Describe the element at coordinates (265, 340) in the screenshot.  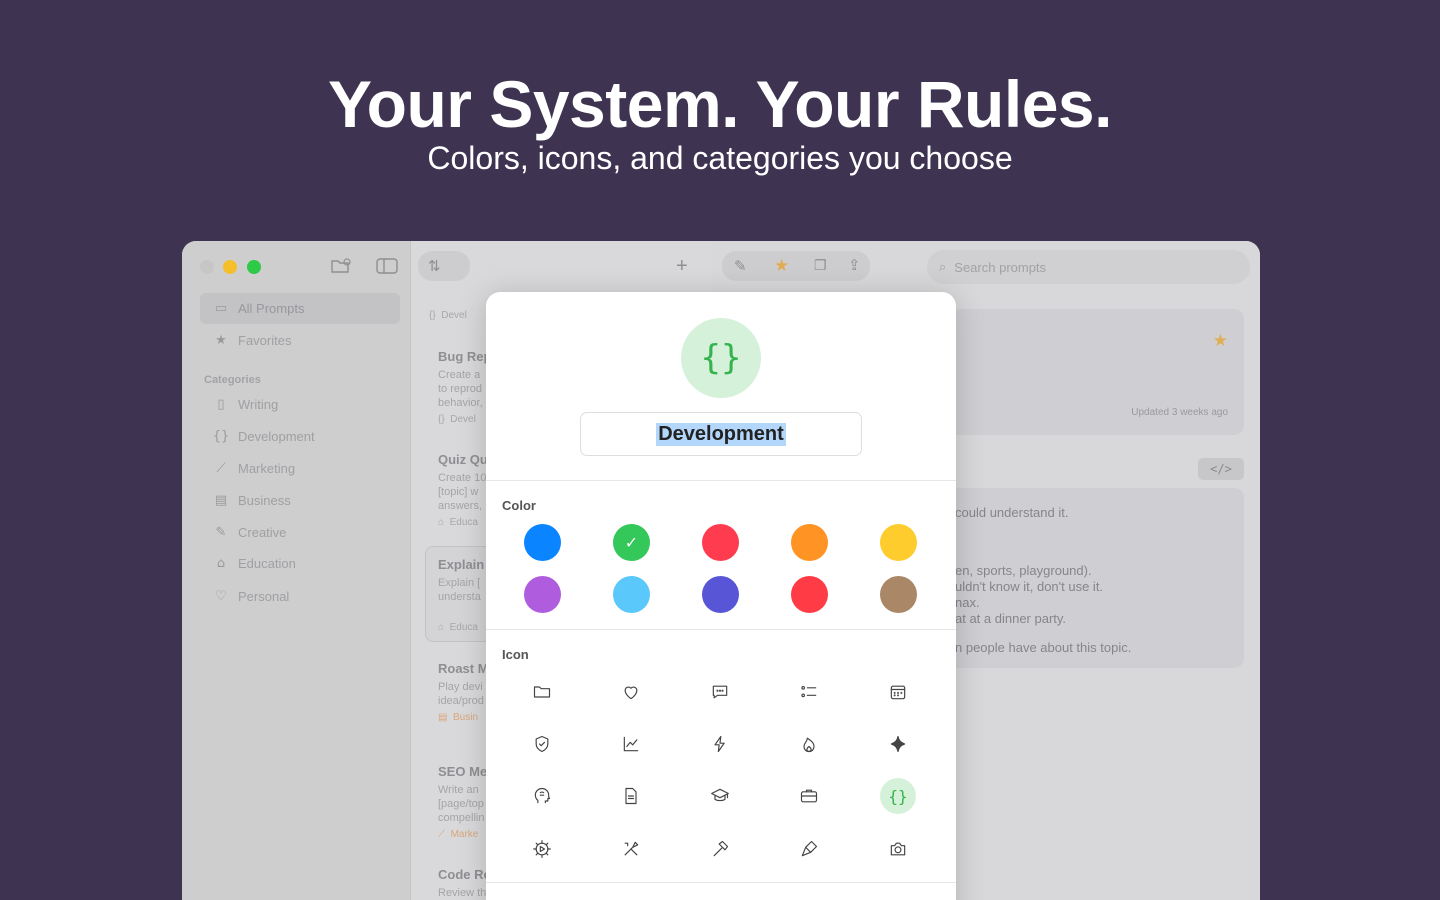
I see `sidebar-item-label: Favorites` at that location.